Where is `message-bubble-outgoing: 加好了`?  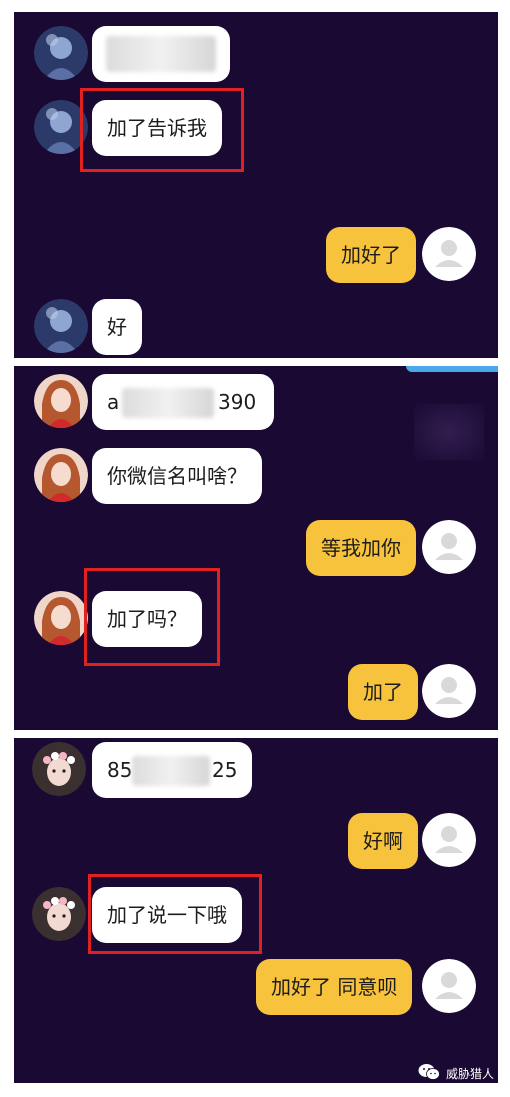
message-bubble-outgoing: 加好了 is located at coordinates (371, 255).